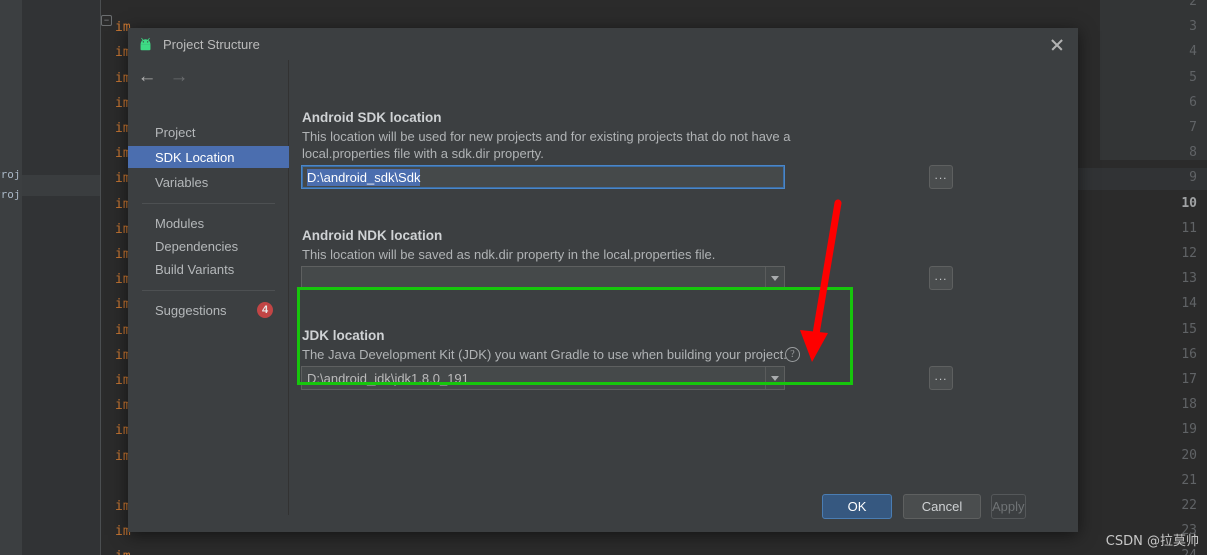 This screenshot has width=1207, height=555. What do you see at coordinates (1142, 179) in the screenshot?
I see `editor-right-band` at bounding box center [1142, 179].